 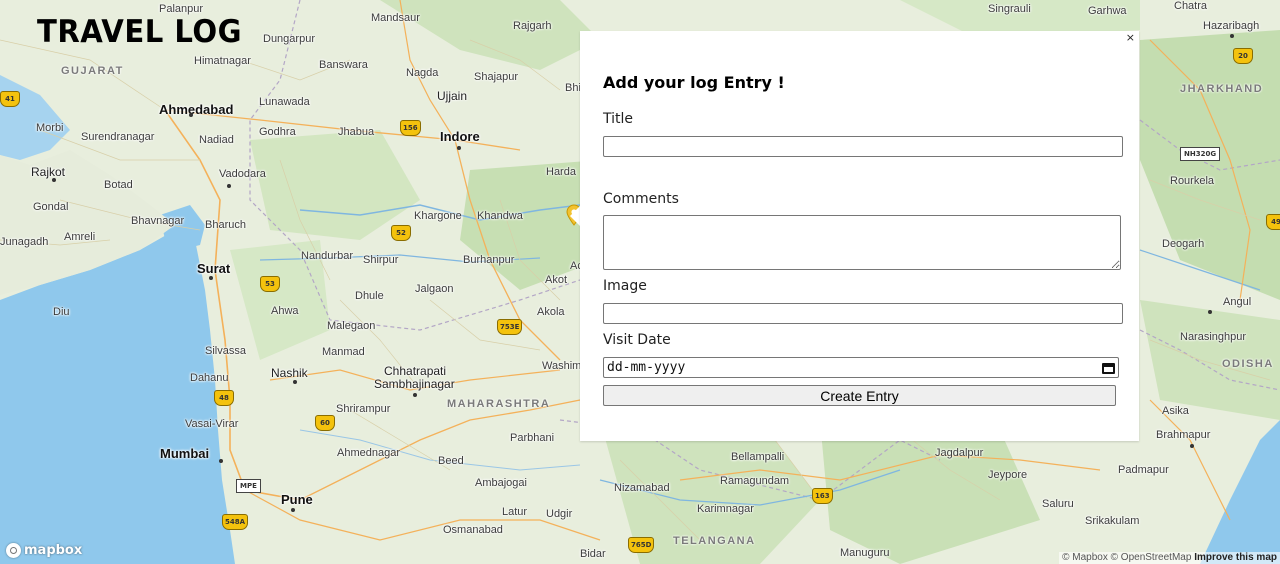 What do you see at coordinates (343, 65) in the screenshot?
I see `city-label: Banswara` at bounding box center [343, 65].